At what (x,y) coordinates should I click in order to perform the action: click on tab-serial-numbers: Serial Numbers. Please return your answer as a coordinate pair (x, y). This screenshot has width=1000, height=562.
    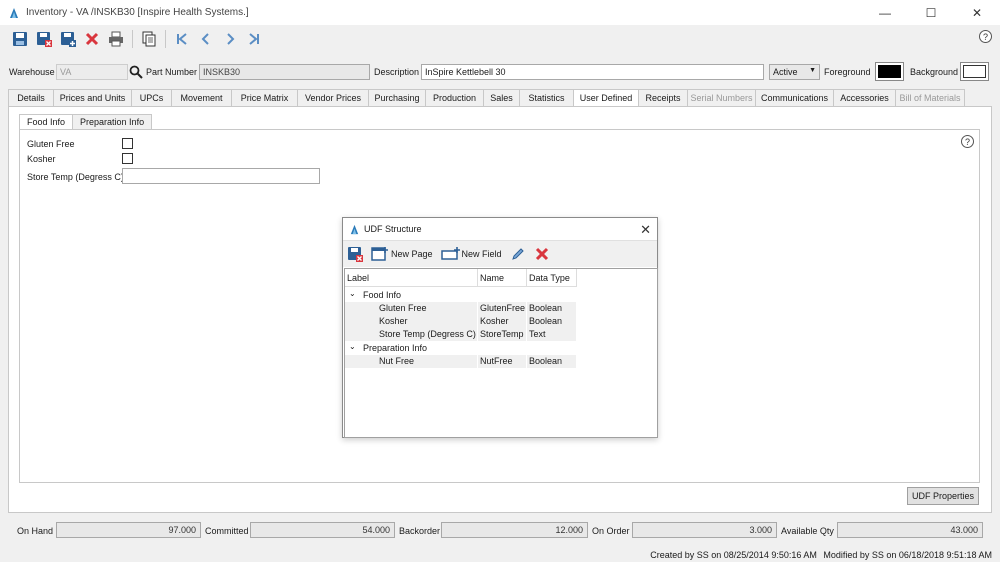
    Looking at the image, I should click on (721, 97).